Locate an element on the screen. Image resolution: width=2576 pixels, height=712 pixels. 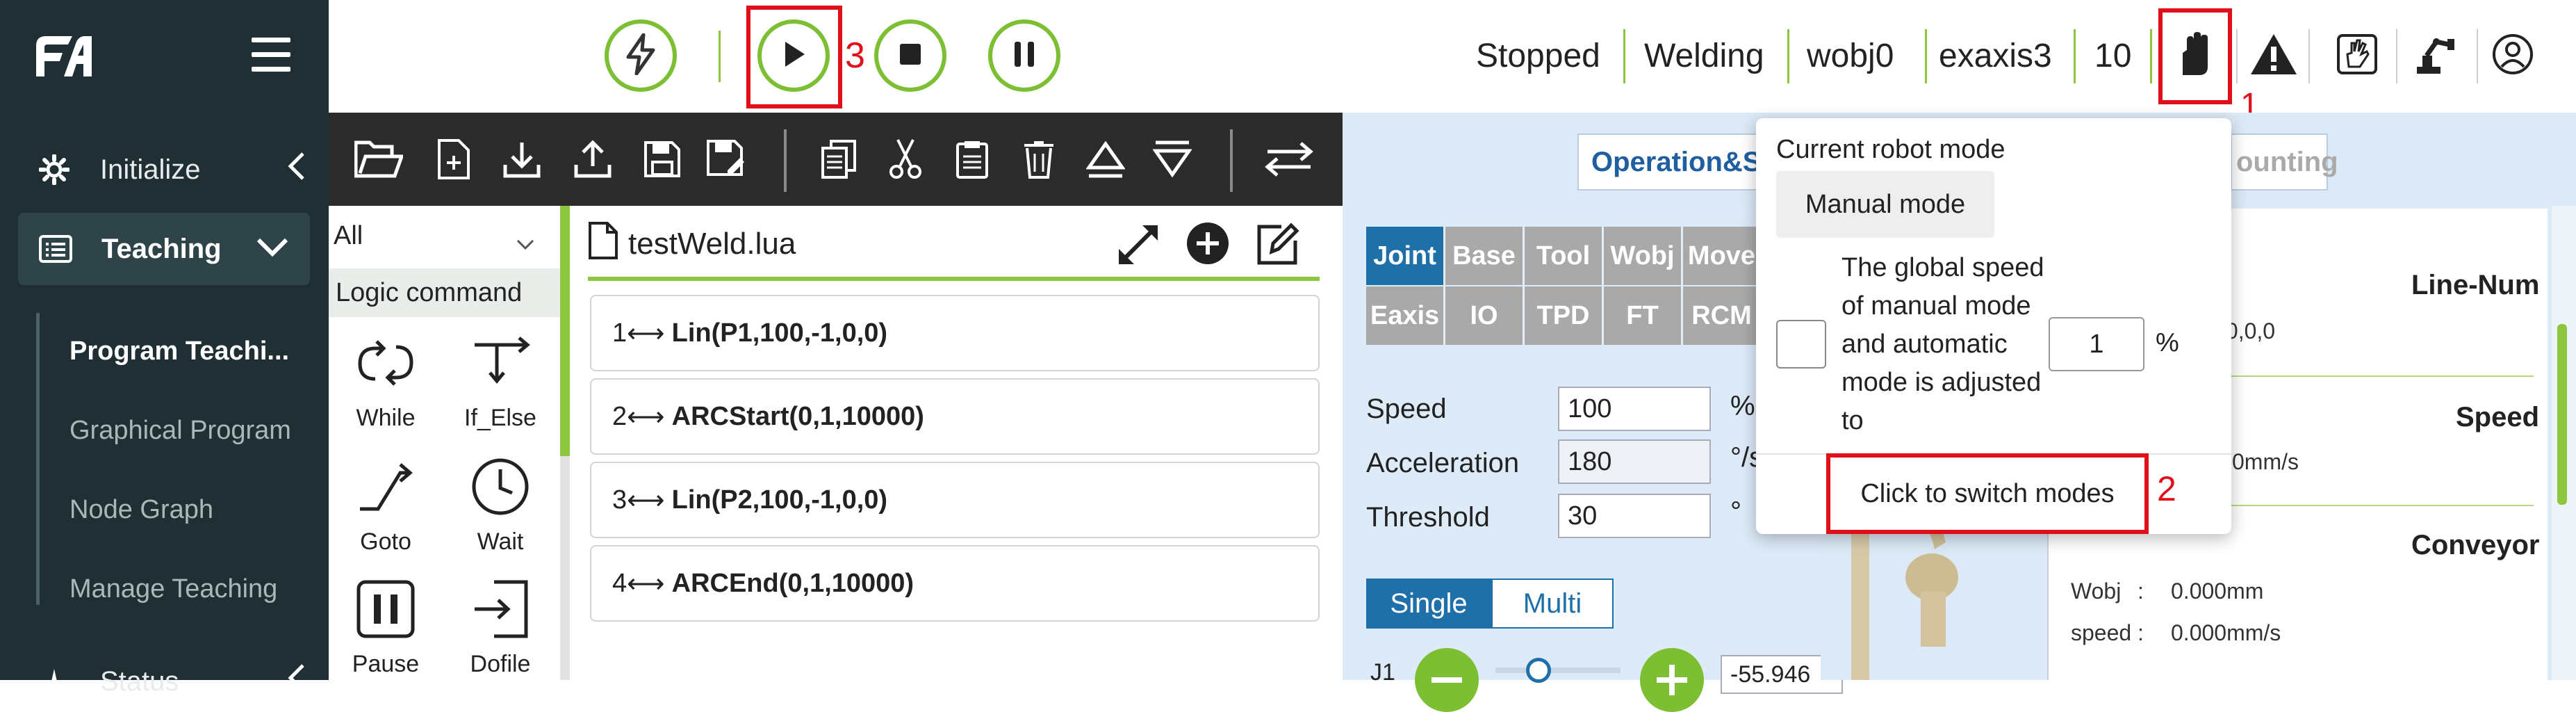
new-file-icon is located at coordinates (453, 160).